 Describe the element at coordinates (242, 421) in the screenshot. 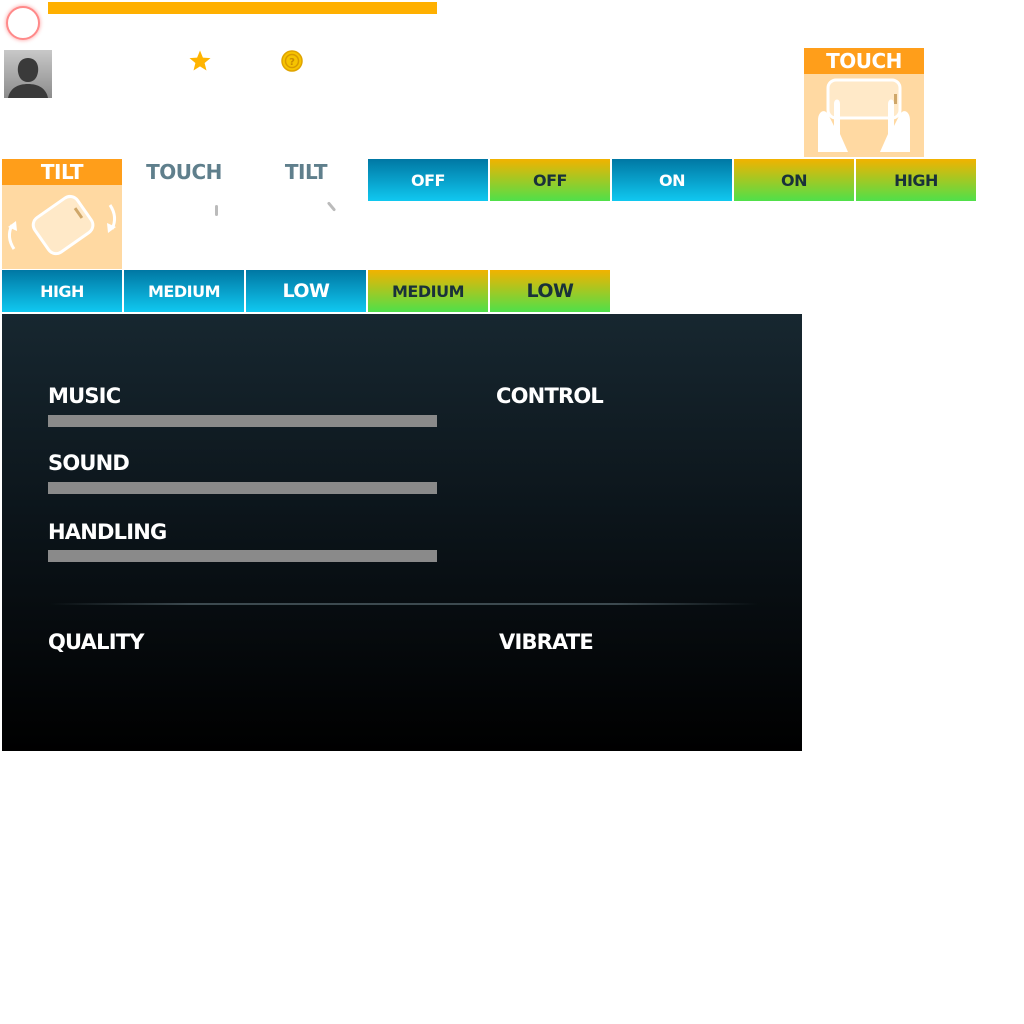

I see `music-slider` at that location.